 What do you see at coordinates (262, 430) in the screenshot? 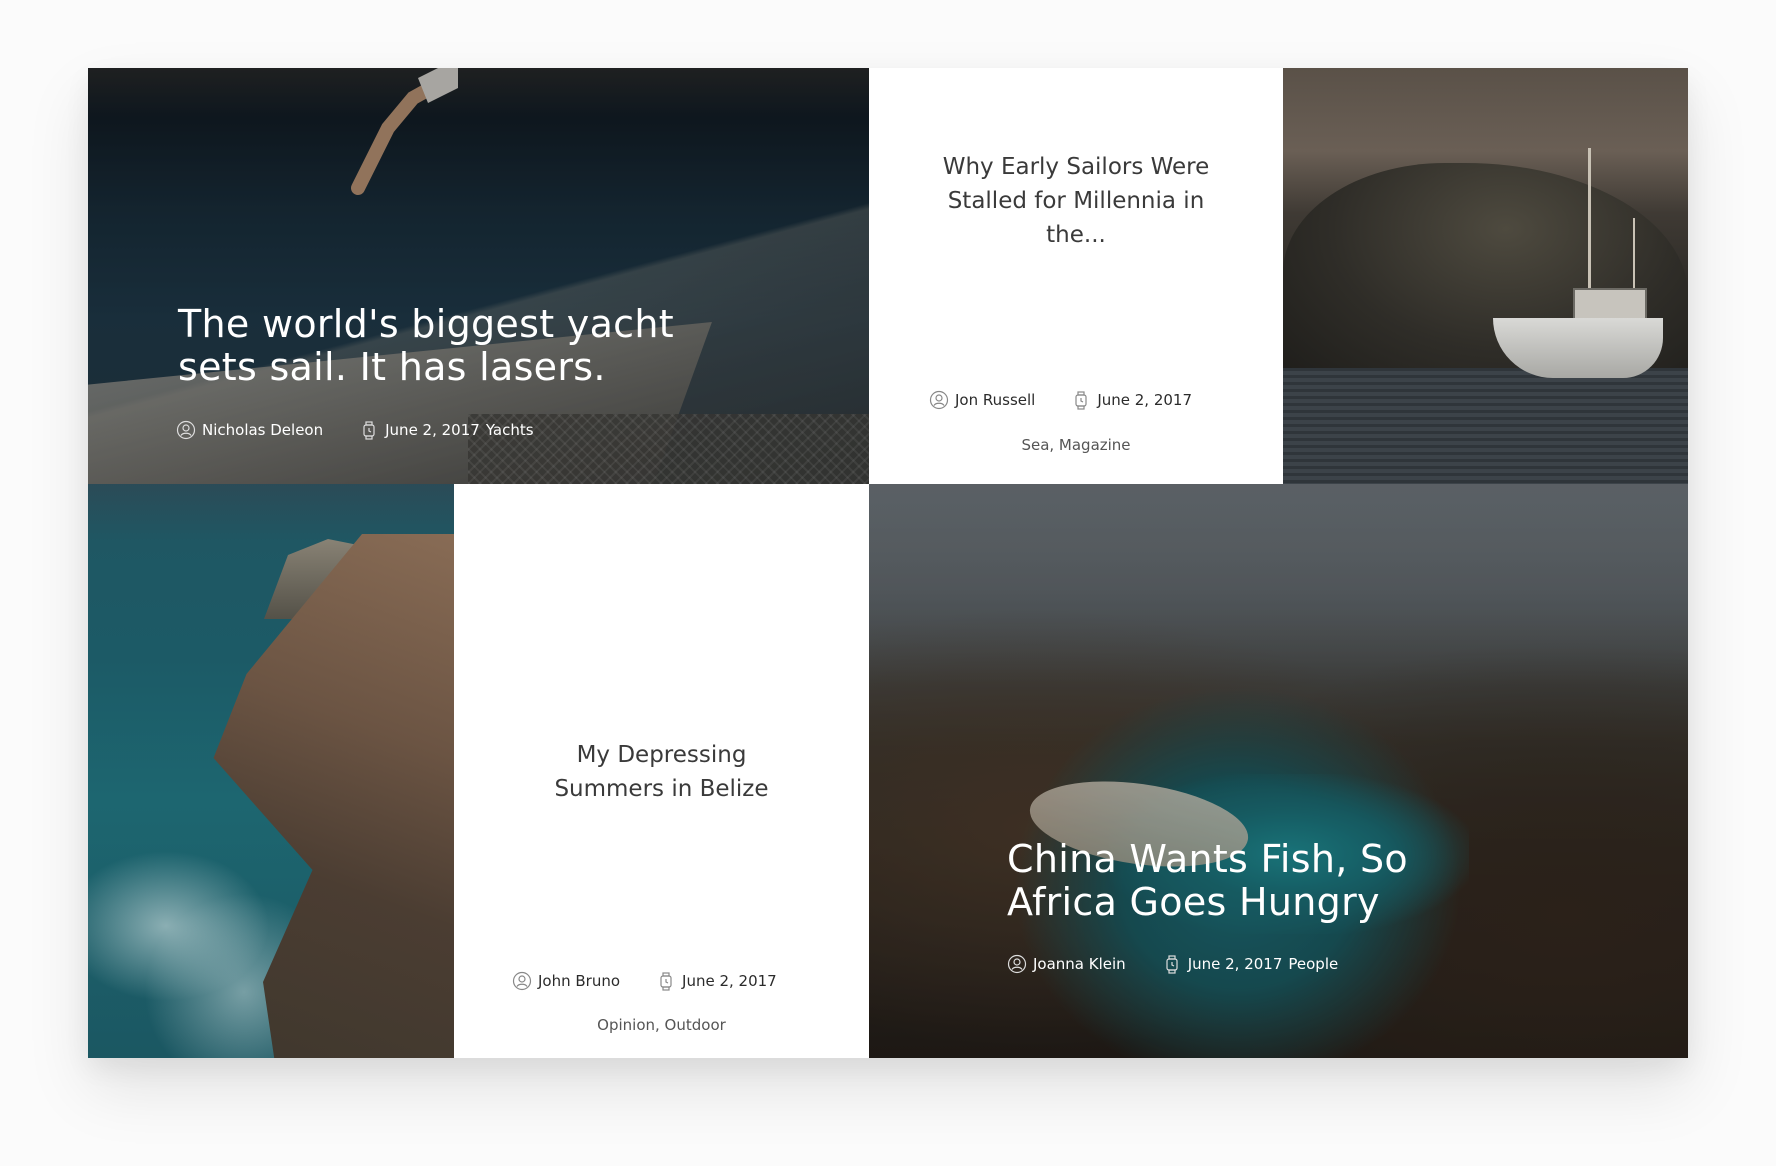
I see `post-author: Nicholas Deleon` at bounding box center [262, 430].